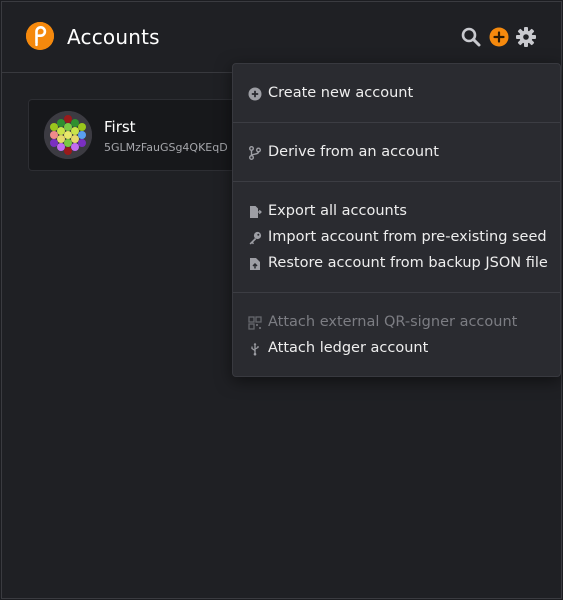 This screenshot has width=563, height=600. What do you see at coordinates (120, 127) in the screenshot?
I see `account-name: First` at bounding box center [120, 127].